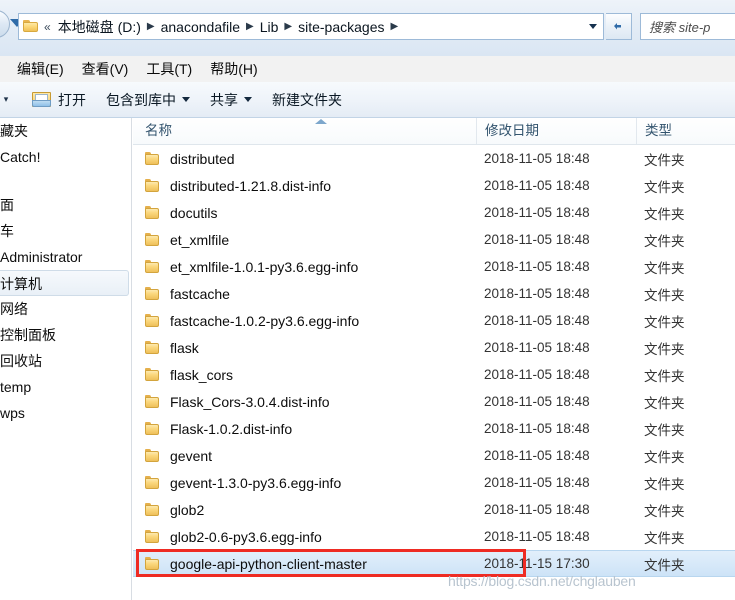  Describe the element at coordinates (99, 27) in the screenshot. I see `breadcrumb-drive: 本地磁盘 (D:)` at that location.